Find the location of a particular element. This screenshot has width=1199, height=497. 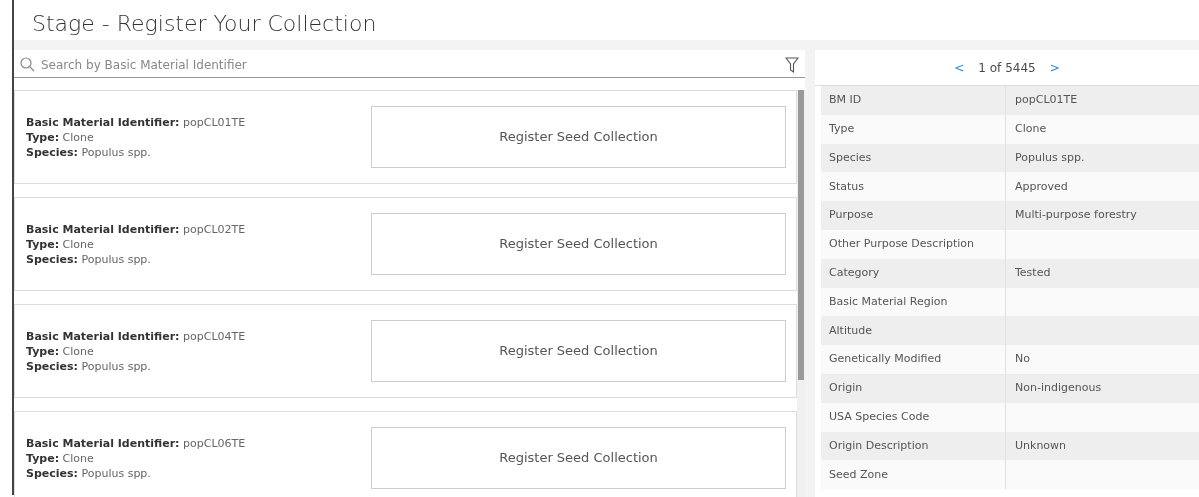

detail-value: Unknown is located at coordinates (1040, 445).